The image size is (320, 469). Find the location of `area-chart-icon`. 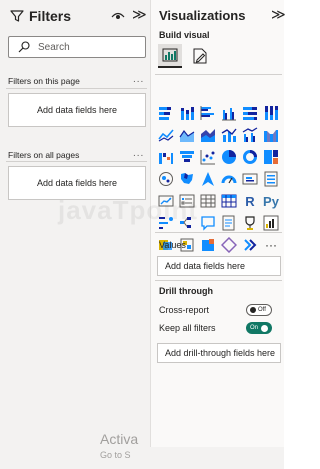

area-chart-icon is located at coordinates (187, 135).